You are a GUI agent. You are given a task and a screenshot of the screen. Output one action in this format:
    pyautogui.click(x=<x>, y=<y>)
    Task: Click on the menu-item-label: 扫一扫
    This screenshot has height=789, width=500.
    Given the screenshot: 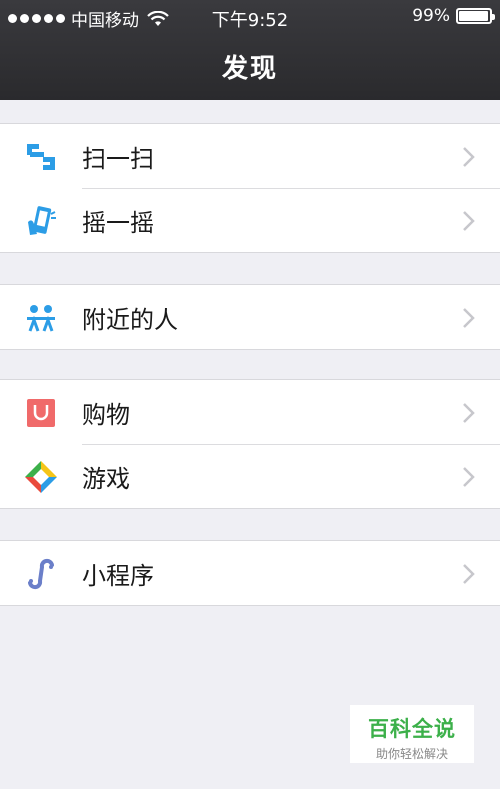 What is the action you would take?
    pyautogui.click(x=118, y=158)
    